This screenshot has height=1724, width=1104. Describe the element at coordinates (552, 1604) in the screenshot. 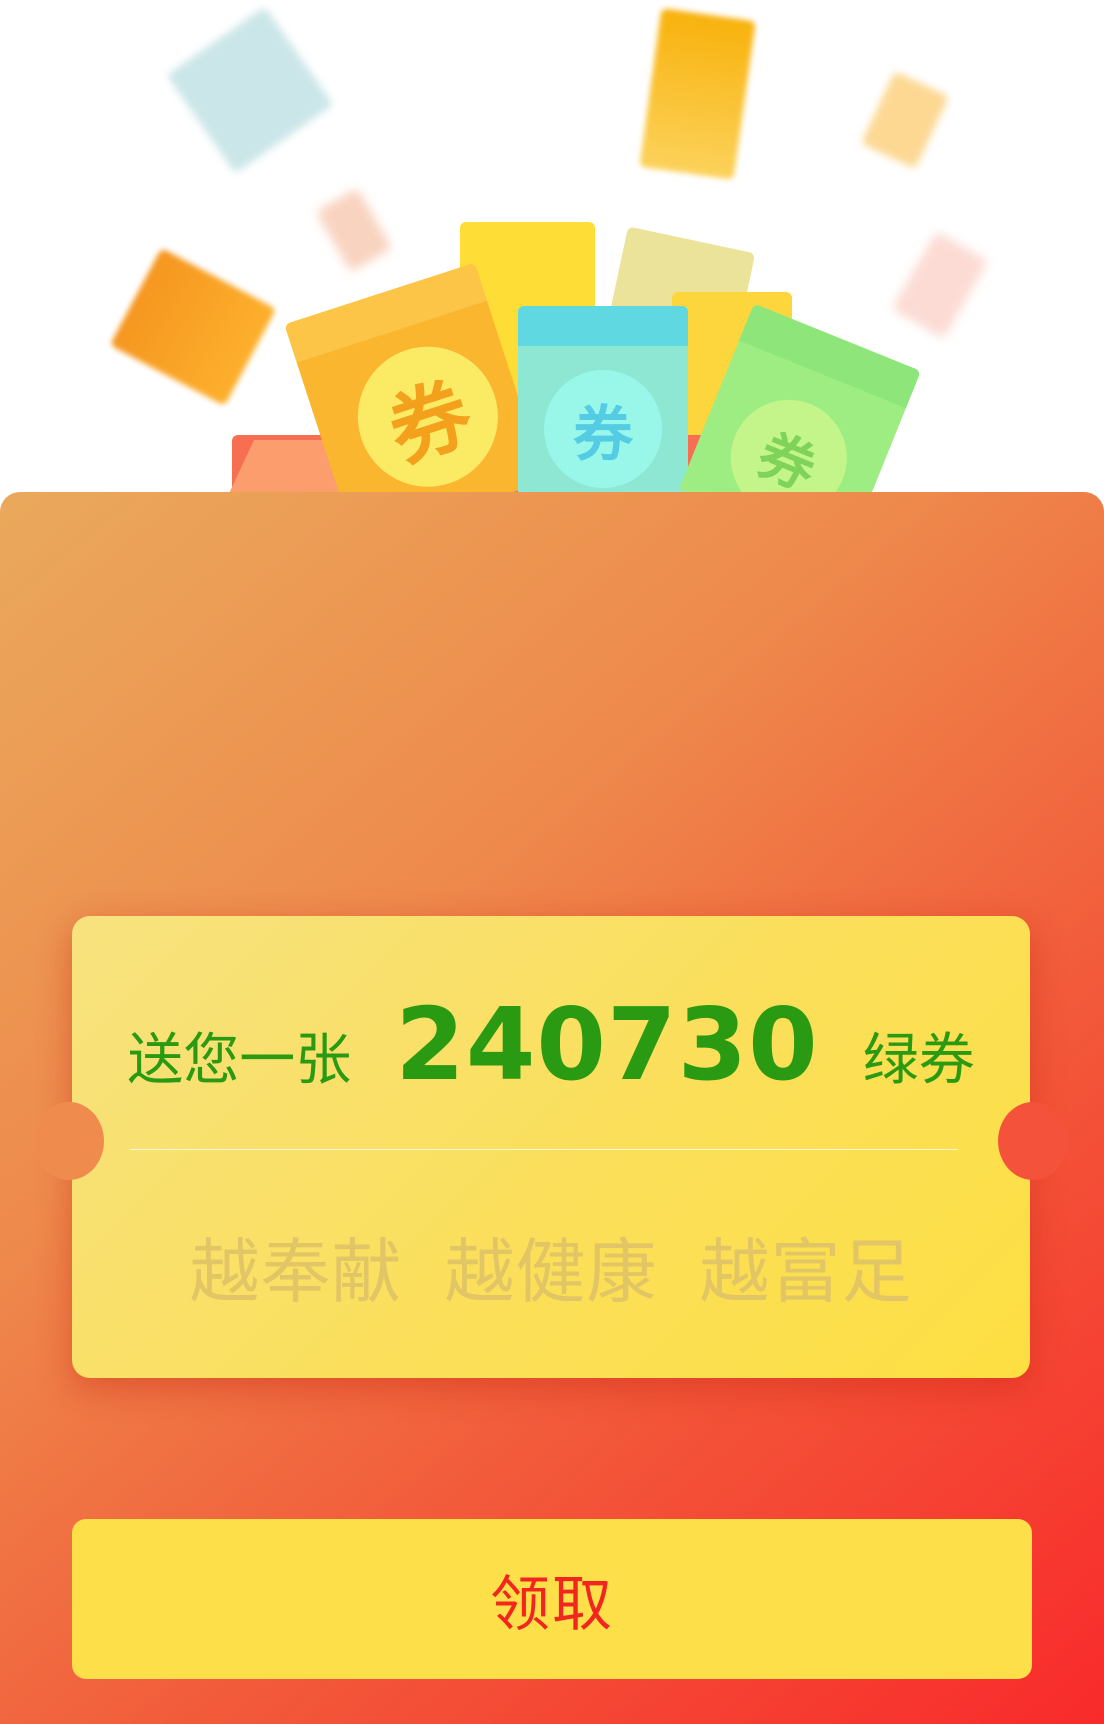

I see `claim-button-label: 领取` at that location.